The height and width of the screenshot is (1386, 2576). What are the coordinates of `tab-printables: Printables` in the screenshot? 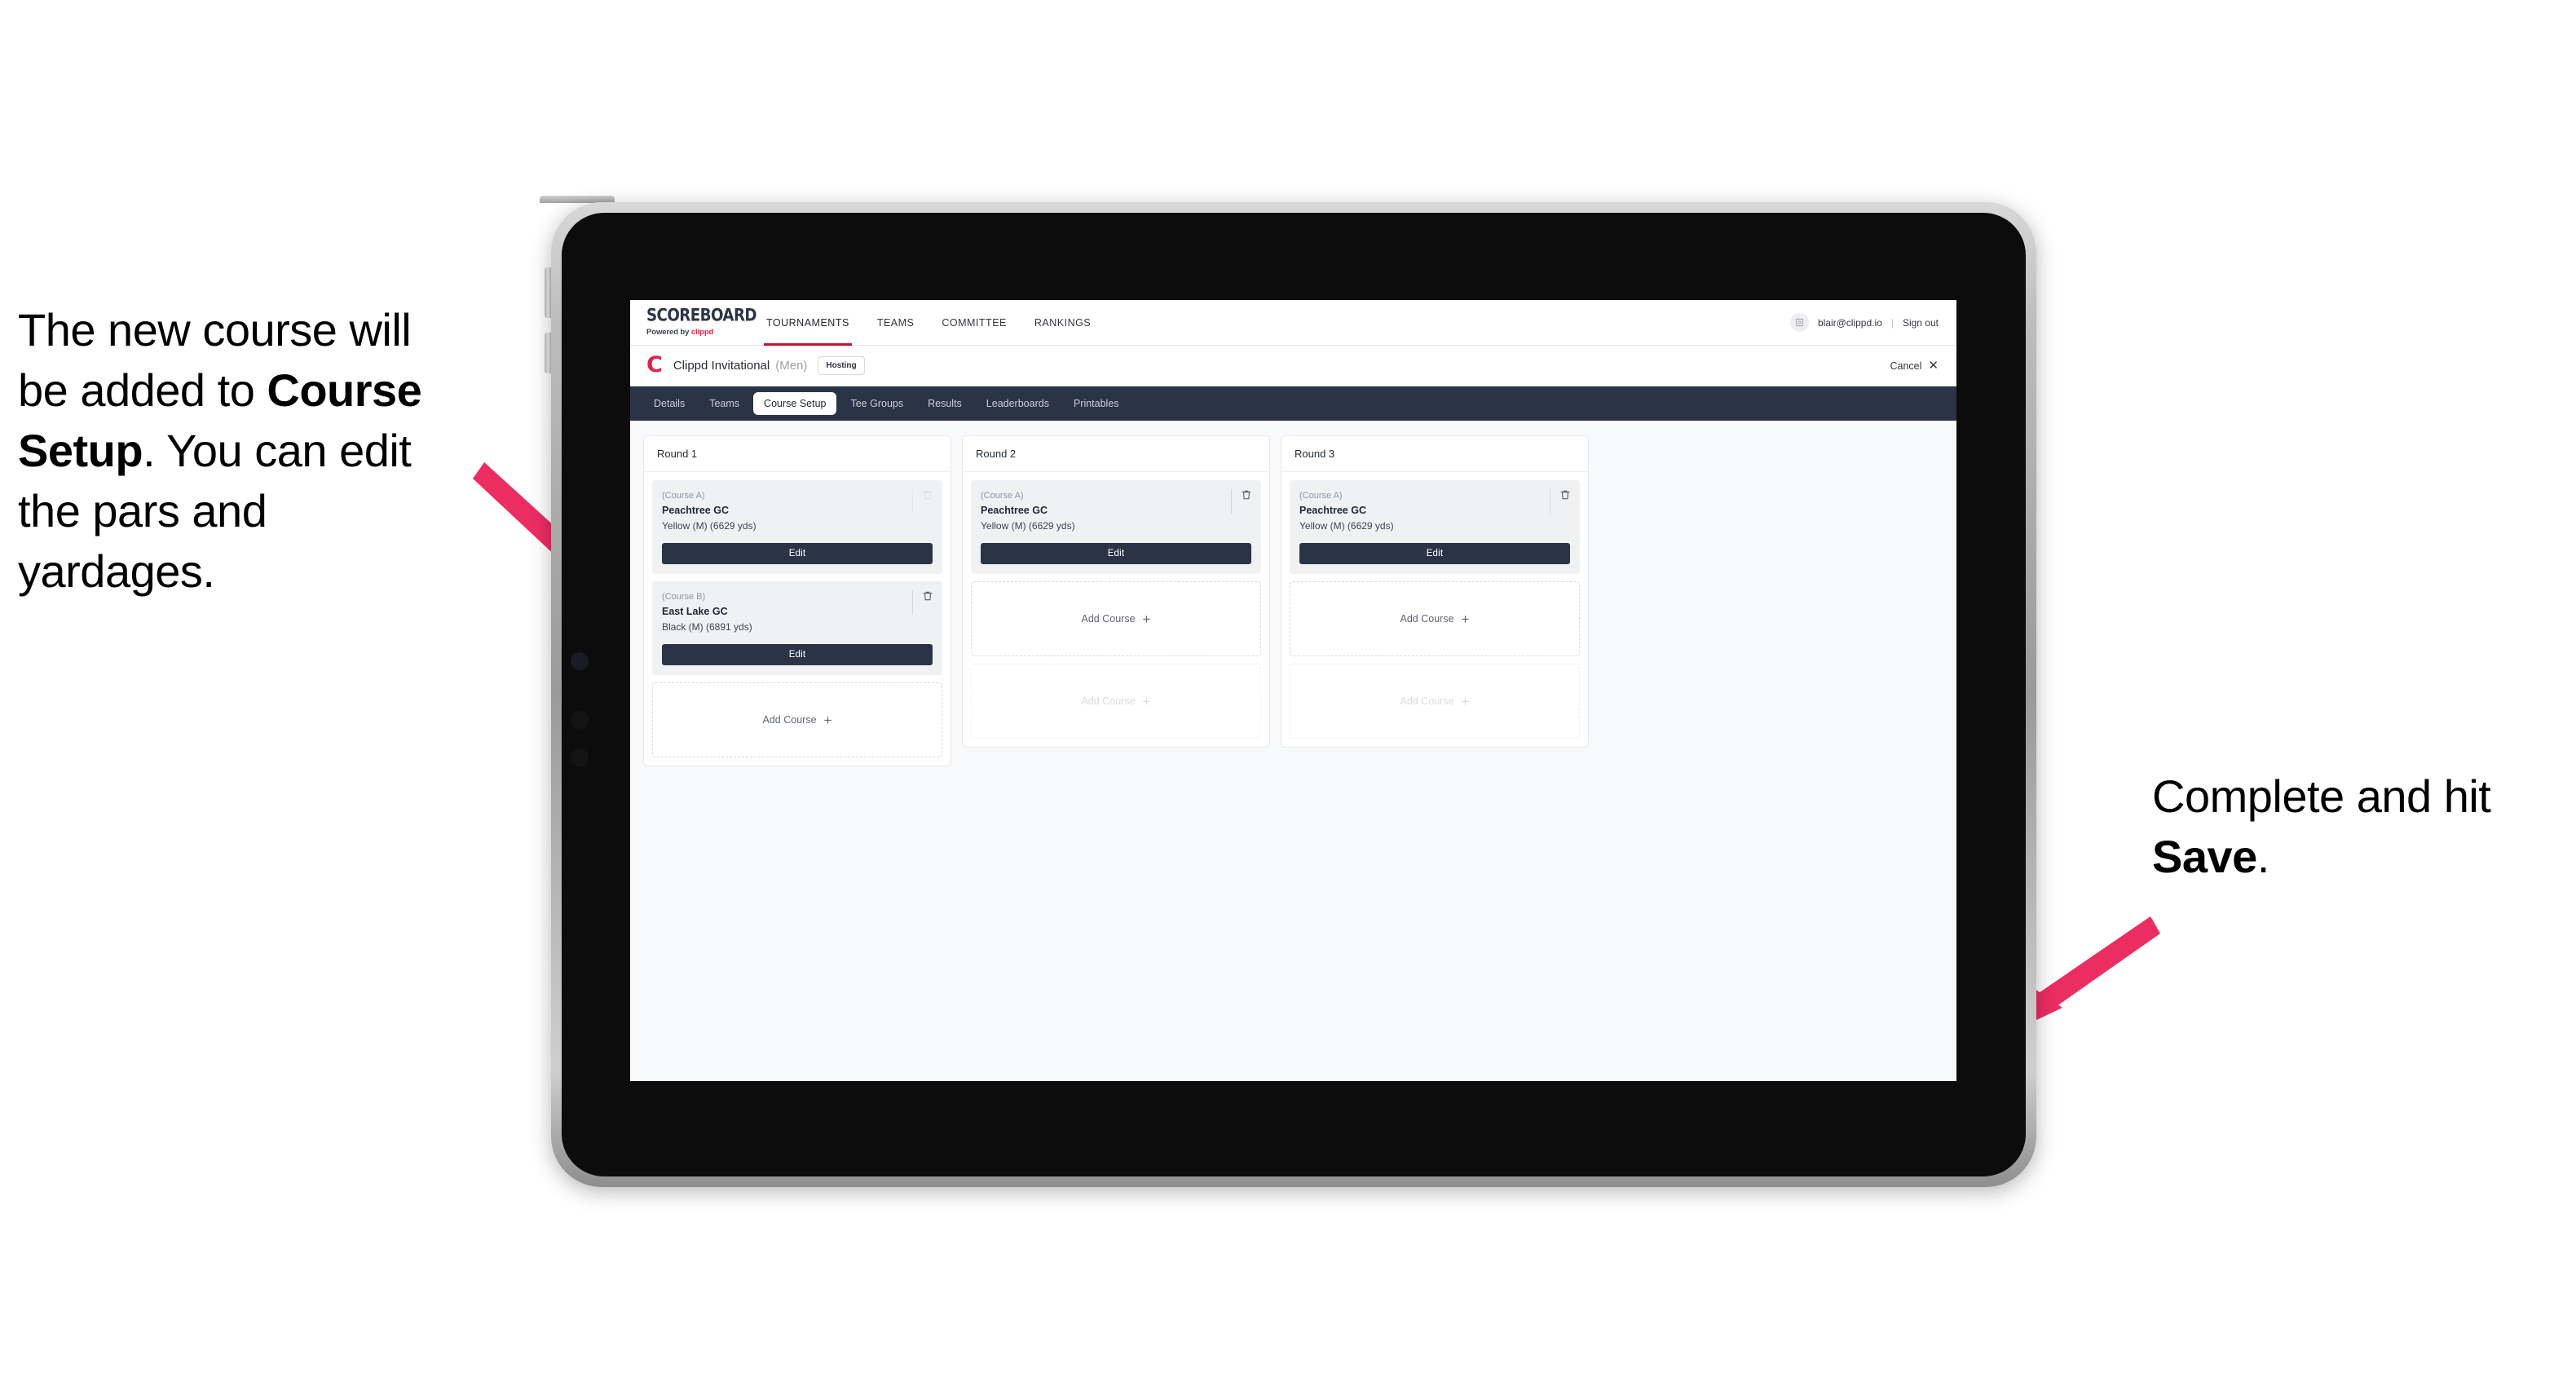 It's located at (1096, 404).